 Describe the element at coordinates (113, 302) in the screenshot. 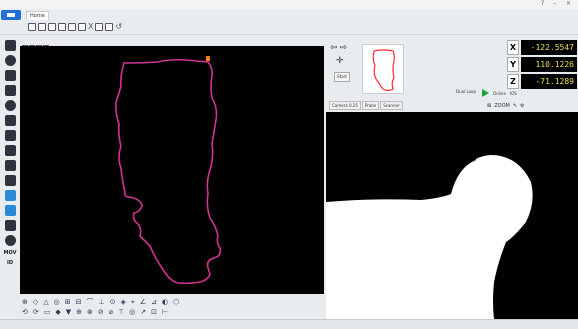

I see `tool-icon: ⊙` at that location.